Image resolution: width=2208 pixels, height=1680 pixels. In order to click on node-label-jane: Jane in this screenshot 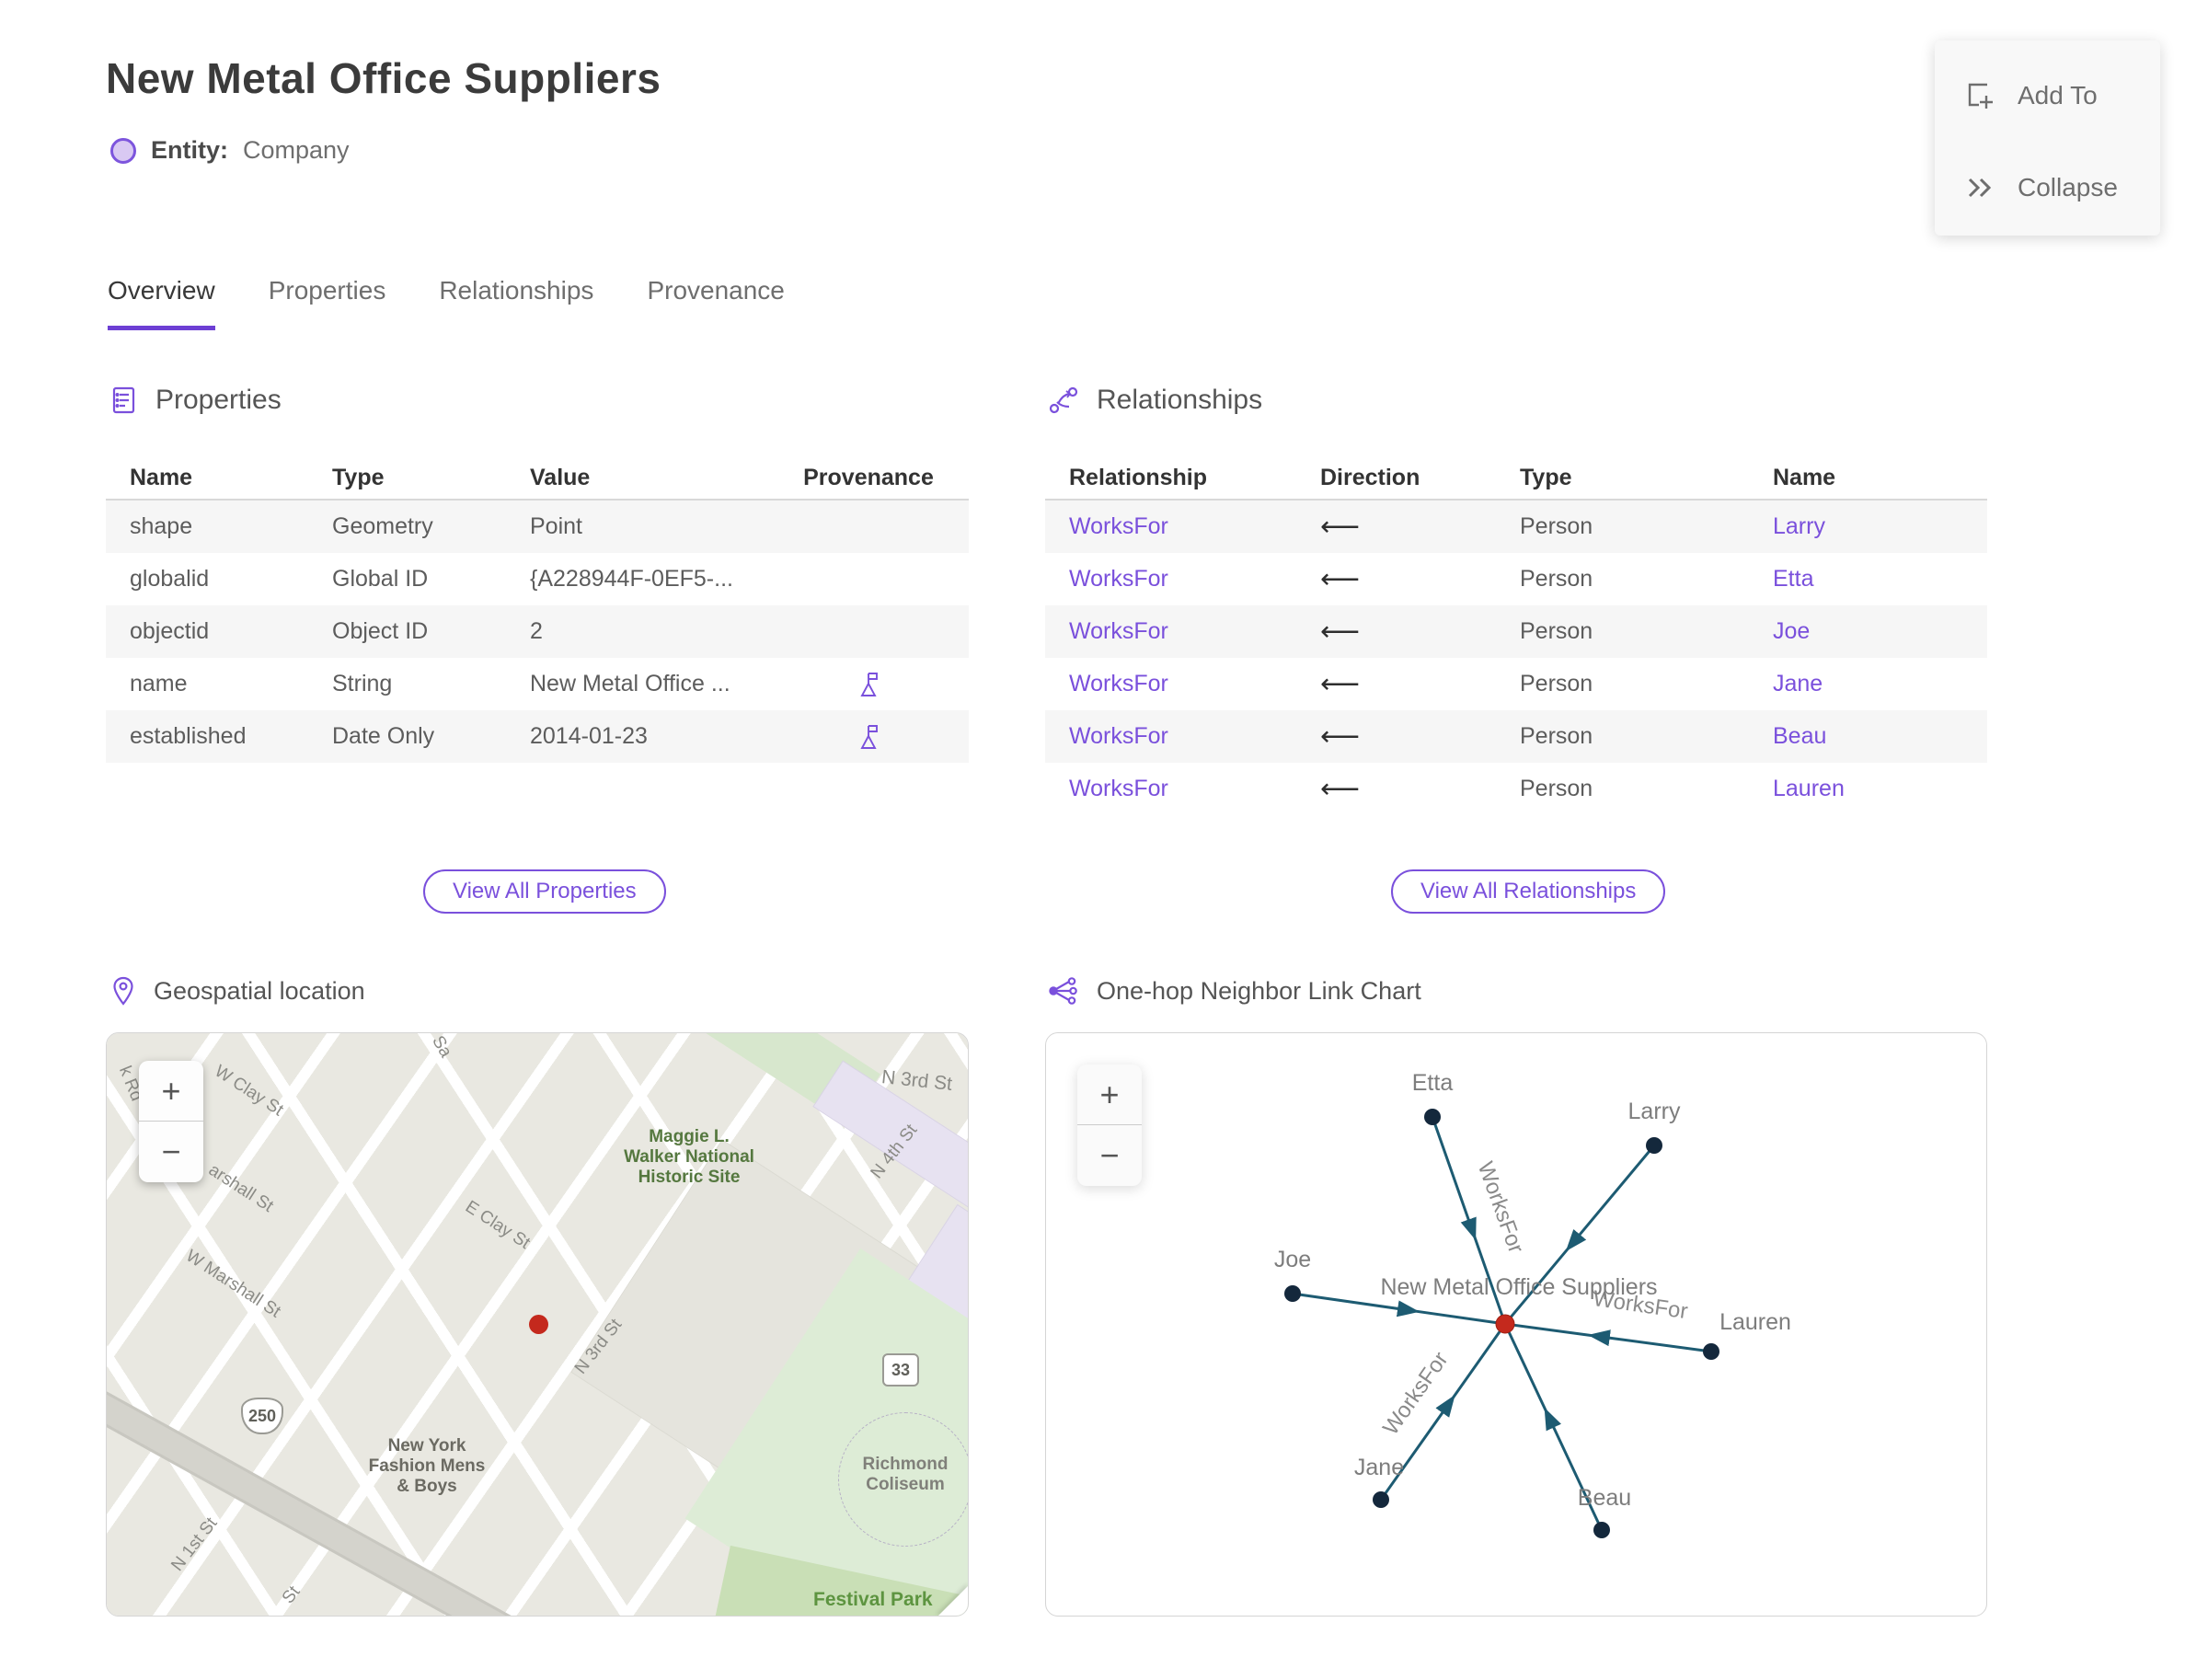, I will do `click(1379, 1467)`.